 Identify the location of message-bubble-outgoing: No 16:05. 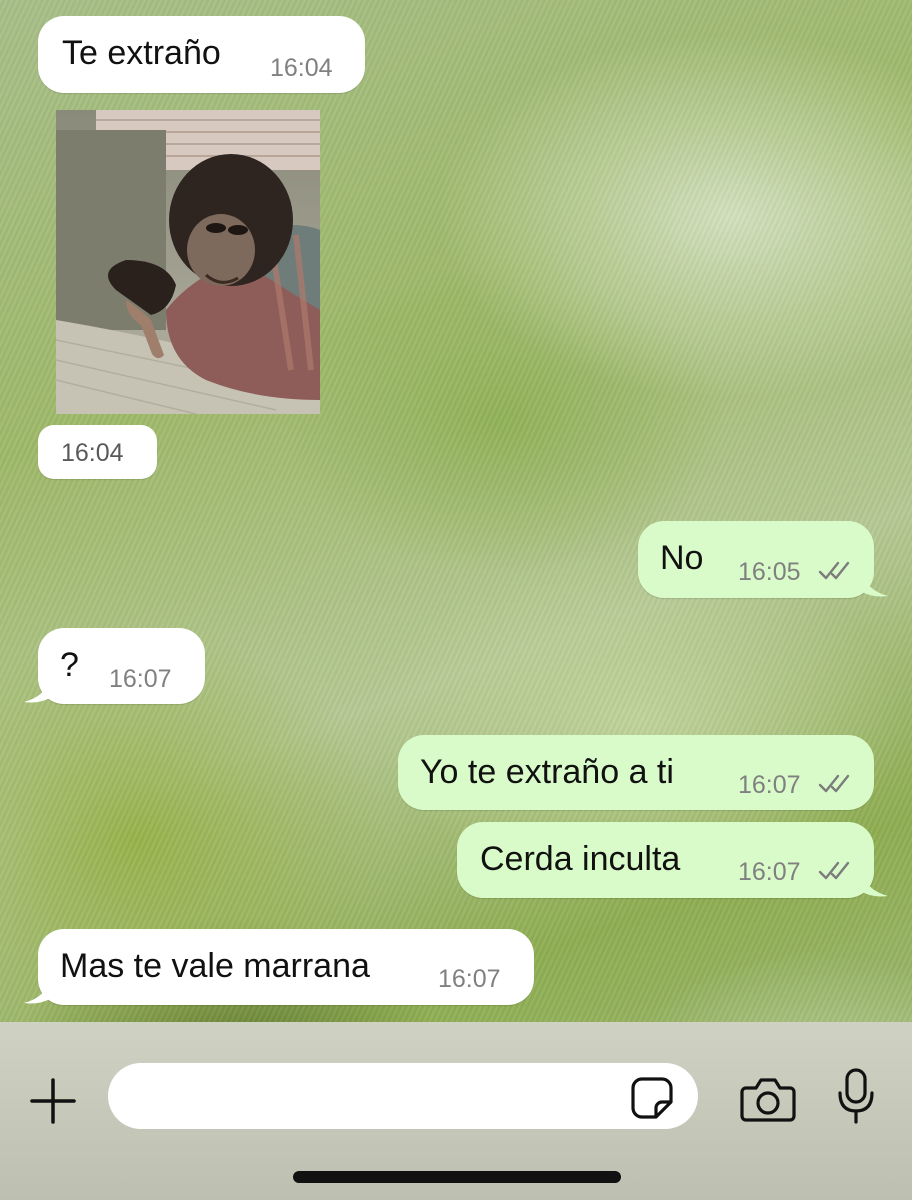
(756, 559).